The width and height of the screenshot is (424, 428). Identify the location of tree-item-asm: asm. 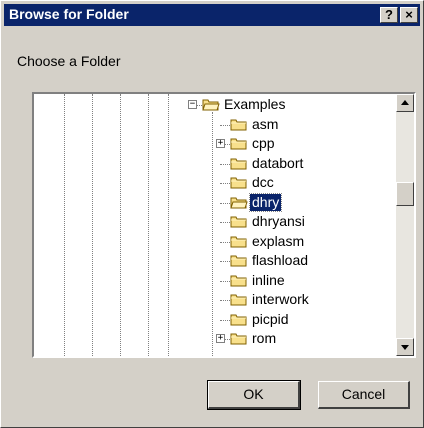
(214, 125).